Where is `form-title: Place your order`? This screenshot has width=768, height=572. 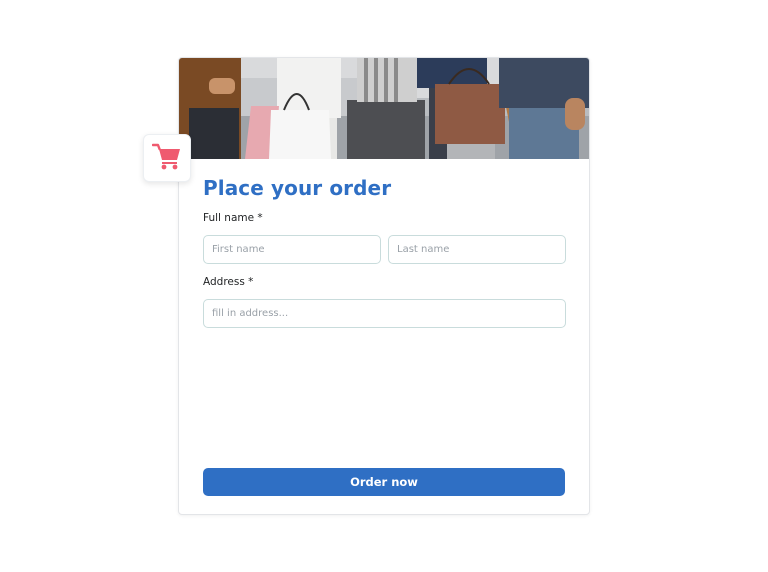 form-title: Place your order is located at coordinates (297, 188).